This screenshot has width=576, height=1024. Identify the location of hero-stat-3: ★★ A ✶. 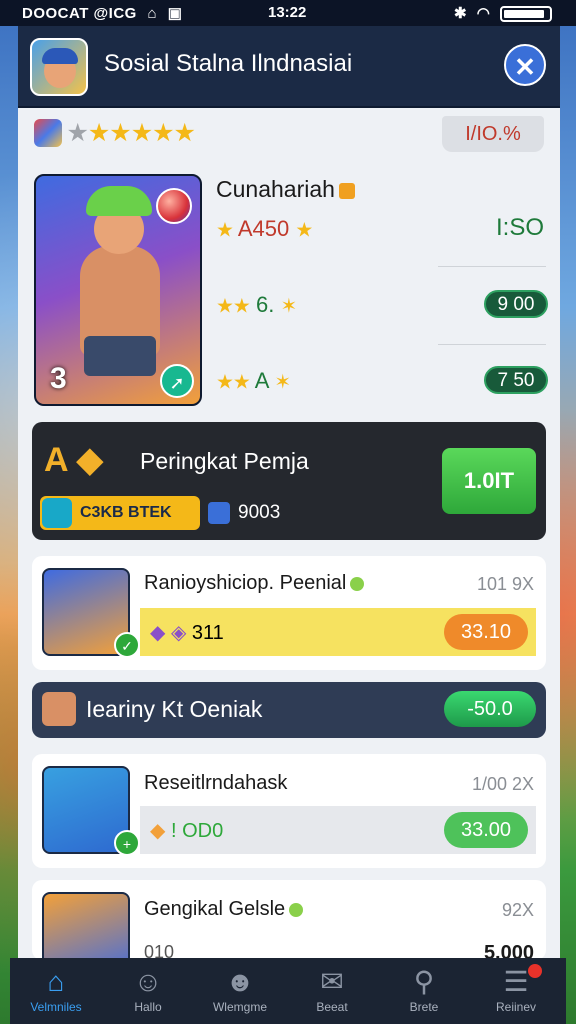
(253, 381).